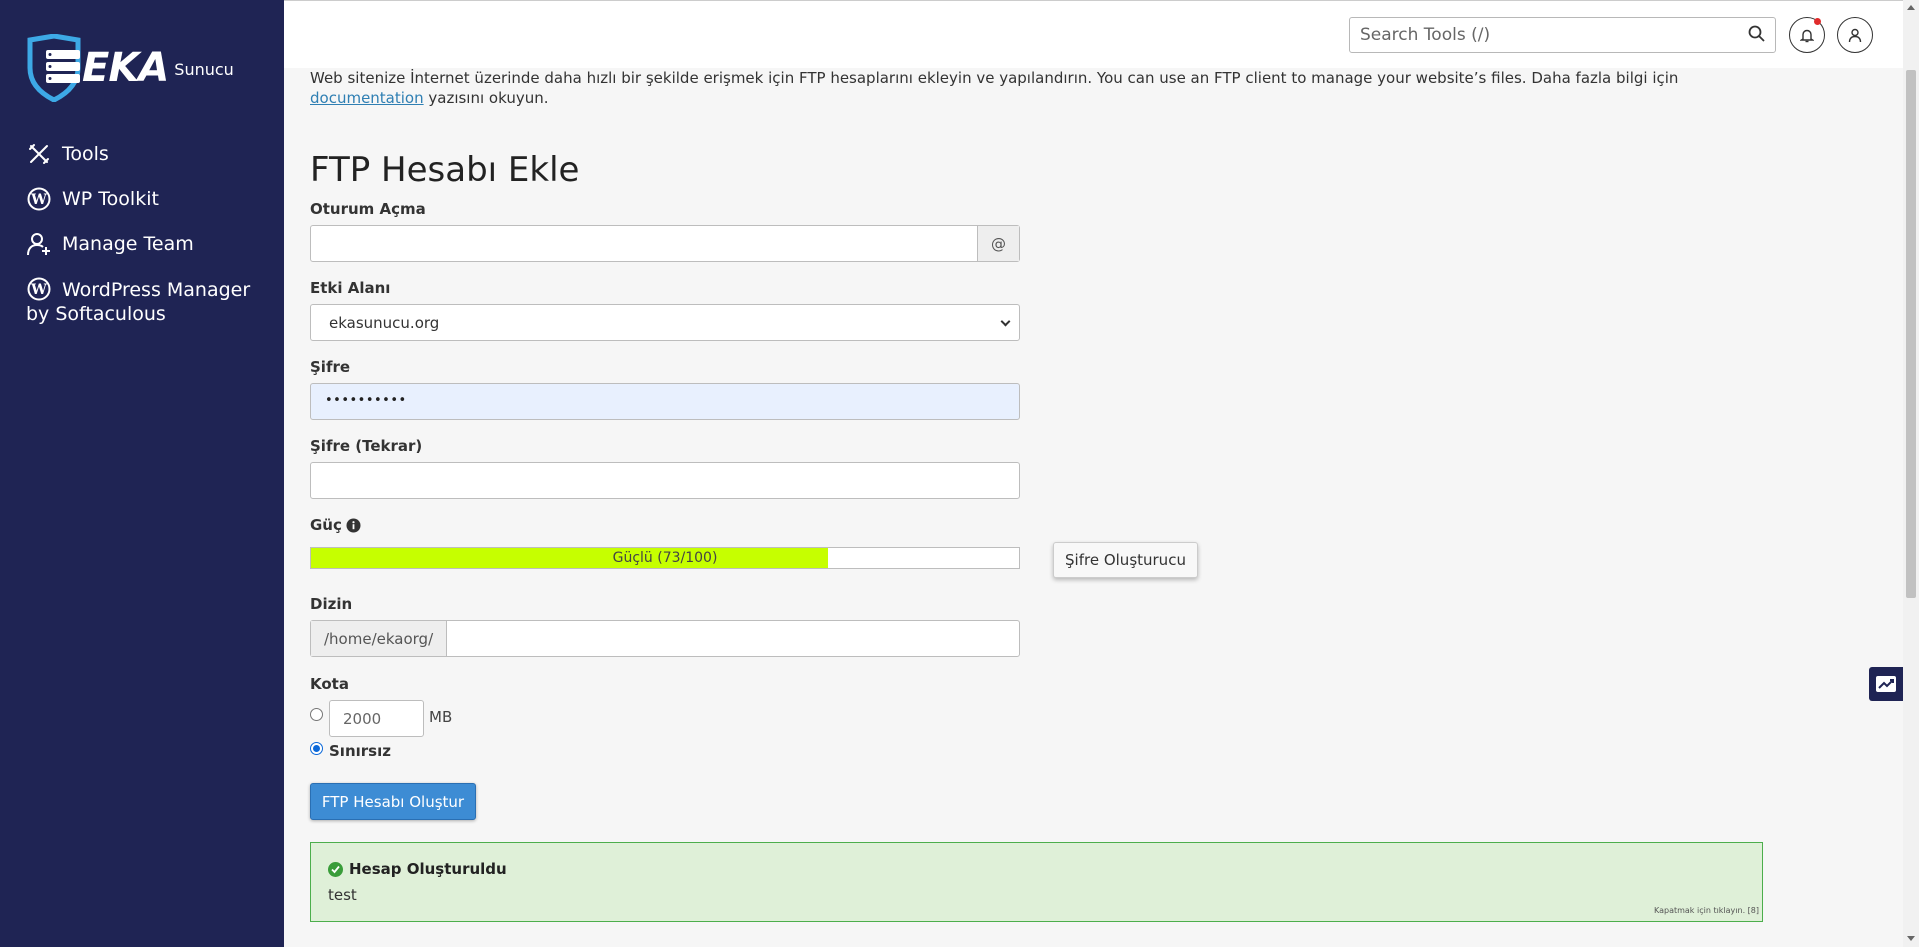  I want to click on alert-title: Hesap Oluşturuldu, so click(428, 869).